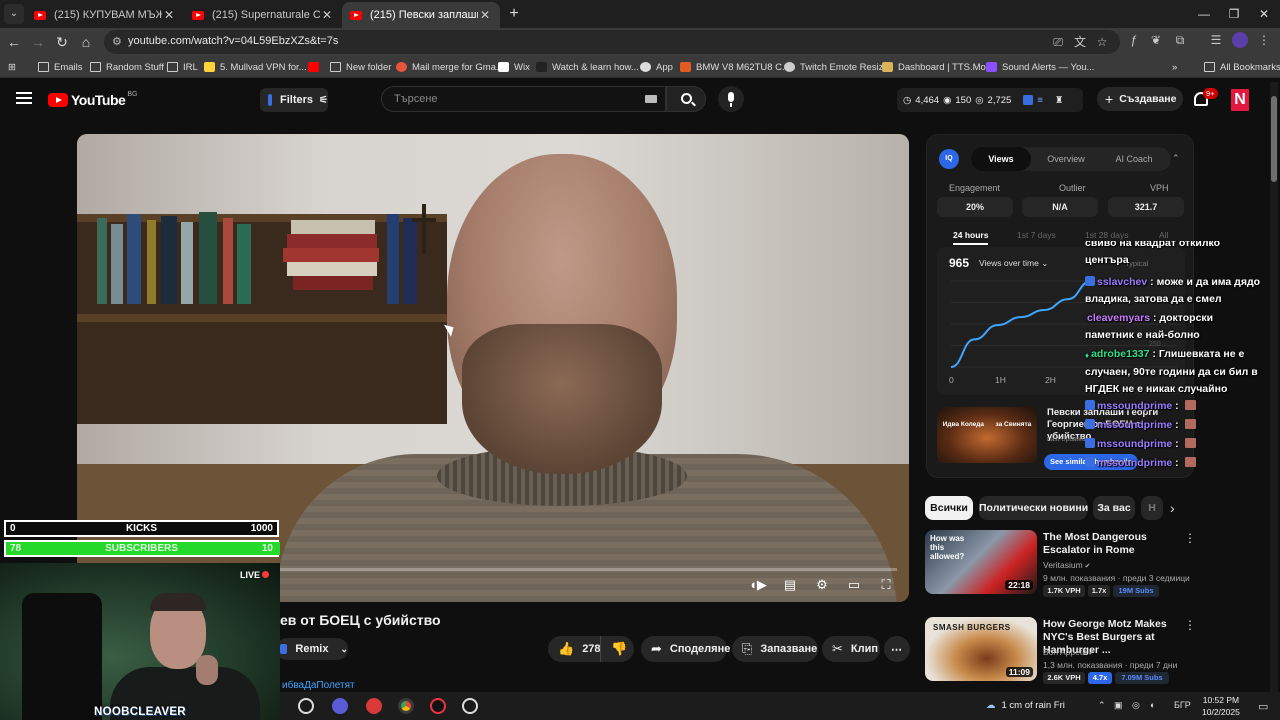  What do you see at coordinates (1118, 705) in the screenshot?
I see `tray-app-icon: ▣` at bounding box center [1118, 705].